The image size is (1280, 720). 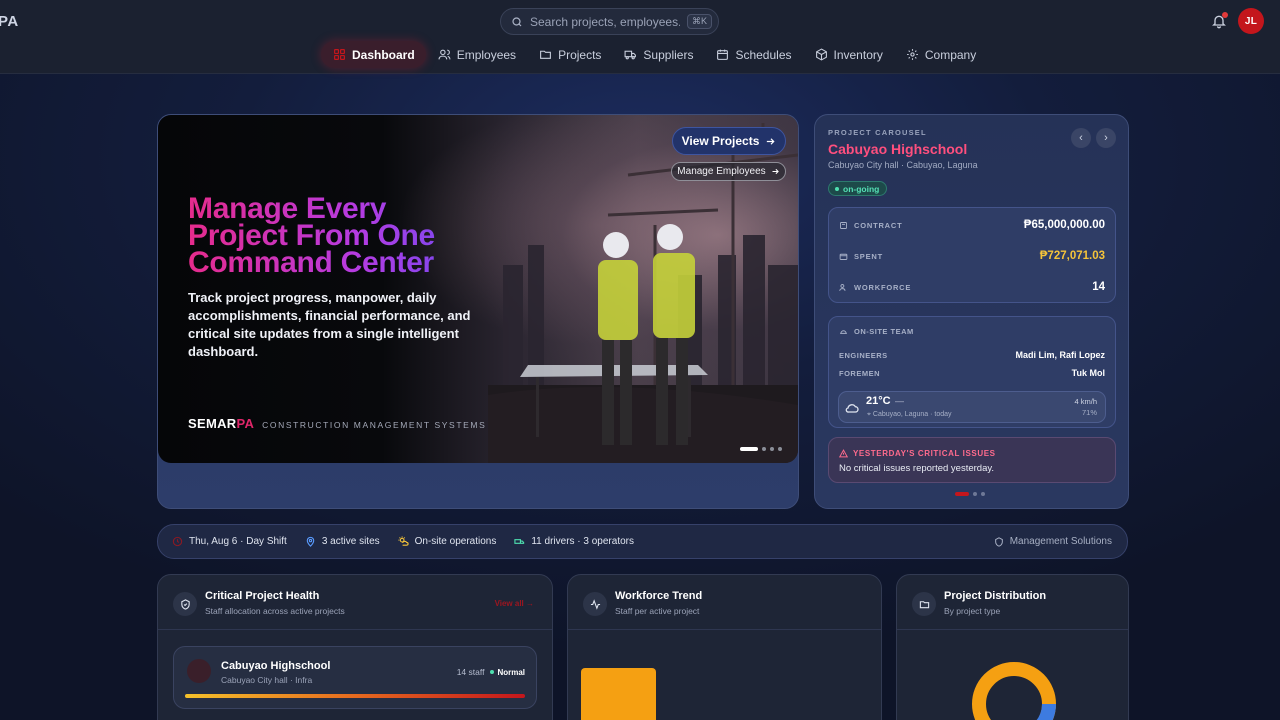 I want to click on dashboard-icon, so click(x=339, y=54).